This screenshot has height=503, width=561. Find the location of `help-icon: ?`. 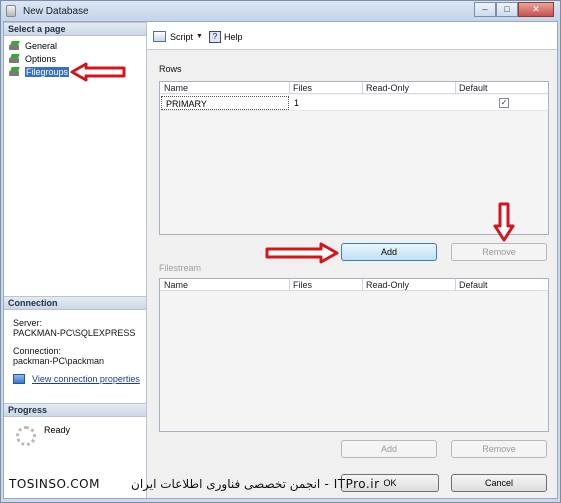

help-icon: ? is located at coordinates (215, 37).